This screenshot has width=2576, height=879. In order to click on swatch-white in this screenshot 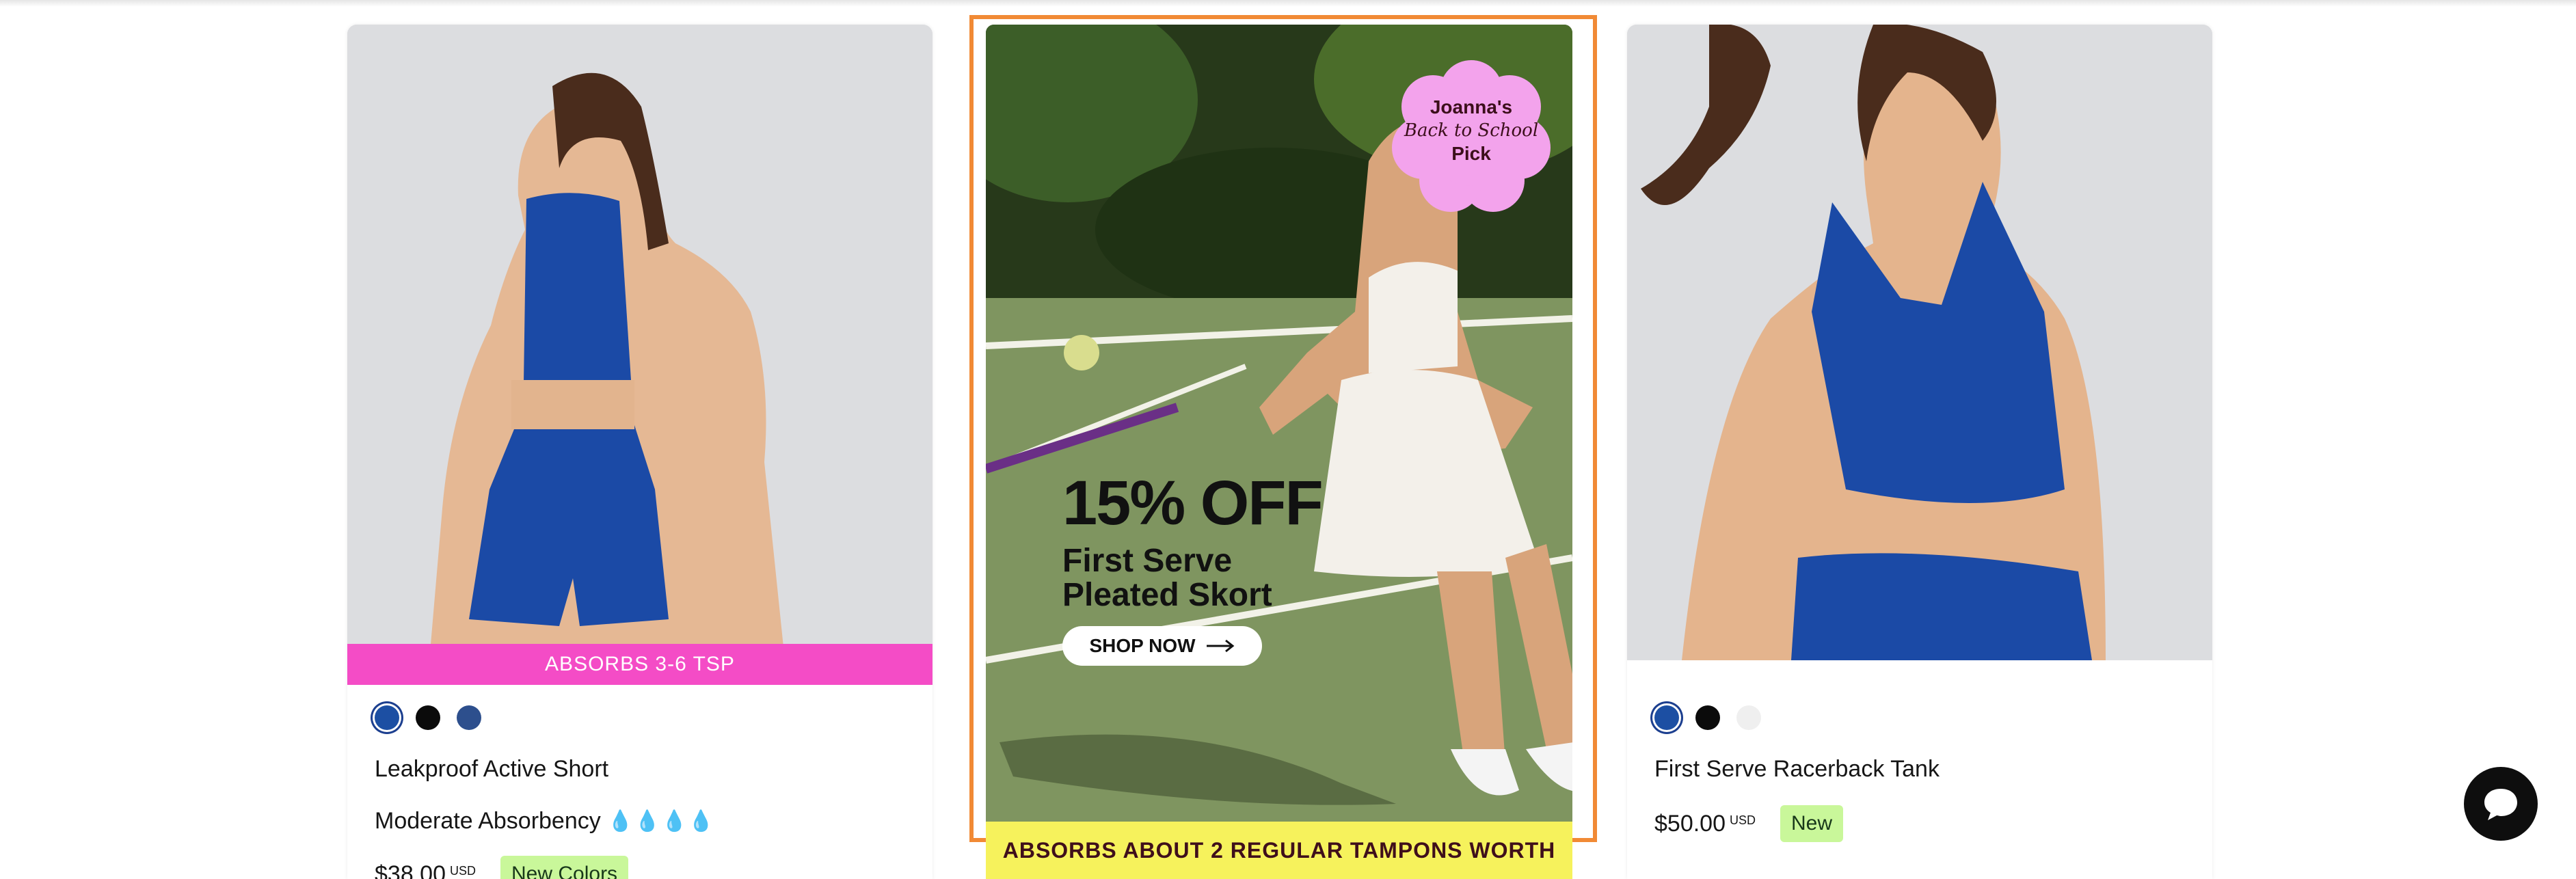, I will do `click(1748, 717)`.